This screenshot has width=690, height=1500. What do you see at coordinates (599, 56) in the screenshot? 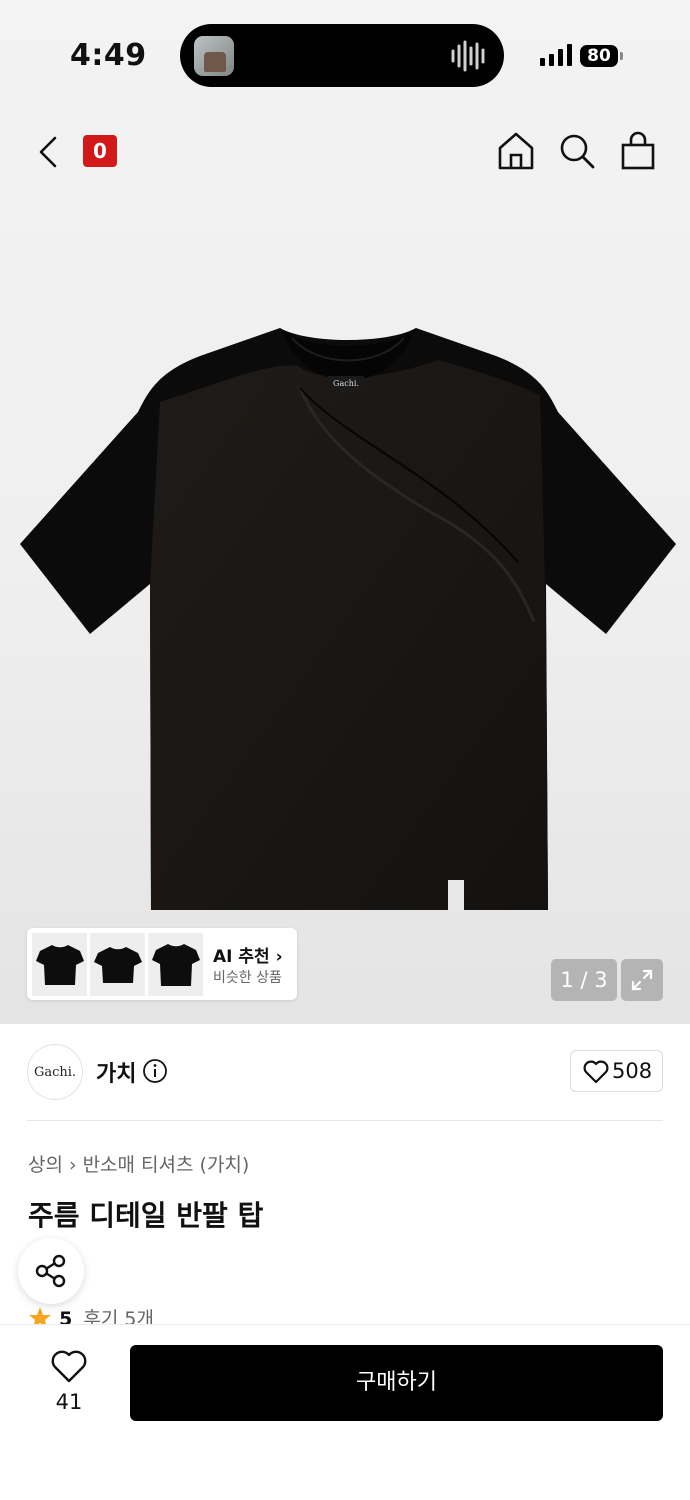
I see `battery-indicator: 80` at bounding box center [599, 56].